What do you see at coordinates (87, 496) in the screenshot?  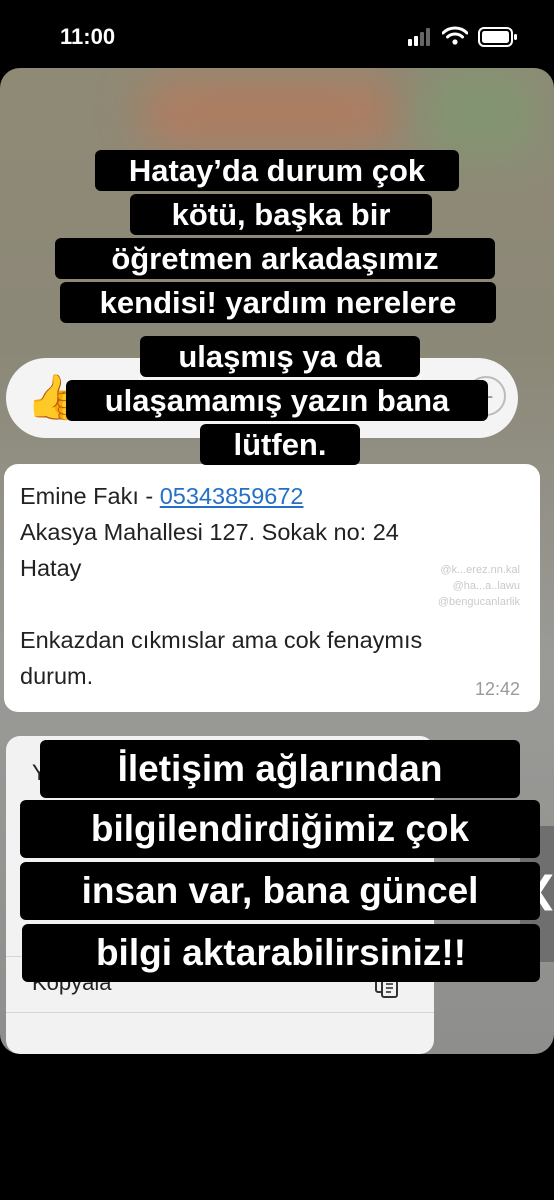 I see `sender-name: Emine Fakı -` at bounding box center [87, 496].